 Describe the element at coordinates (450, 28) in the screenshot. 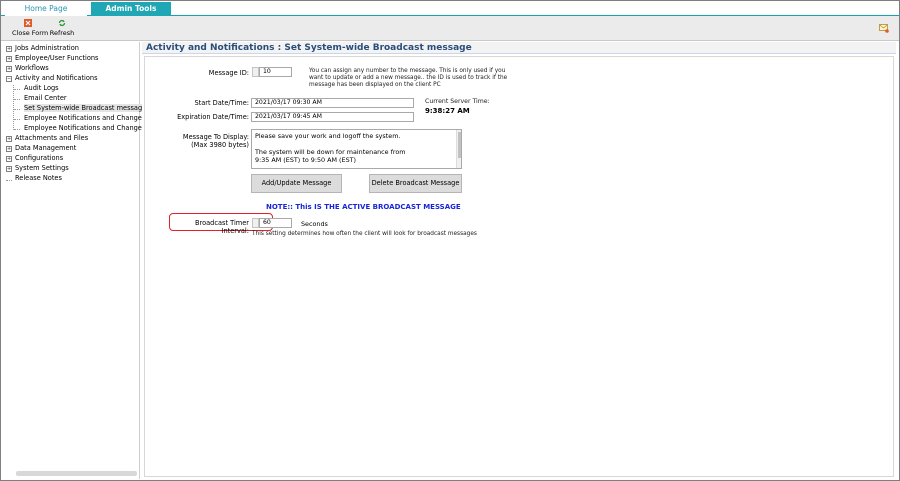

I see `toolbar: Close Form Refresh` at that location.